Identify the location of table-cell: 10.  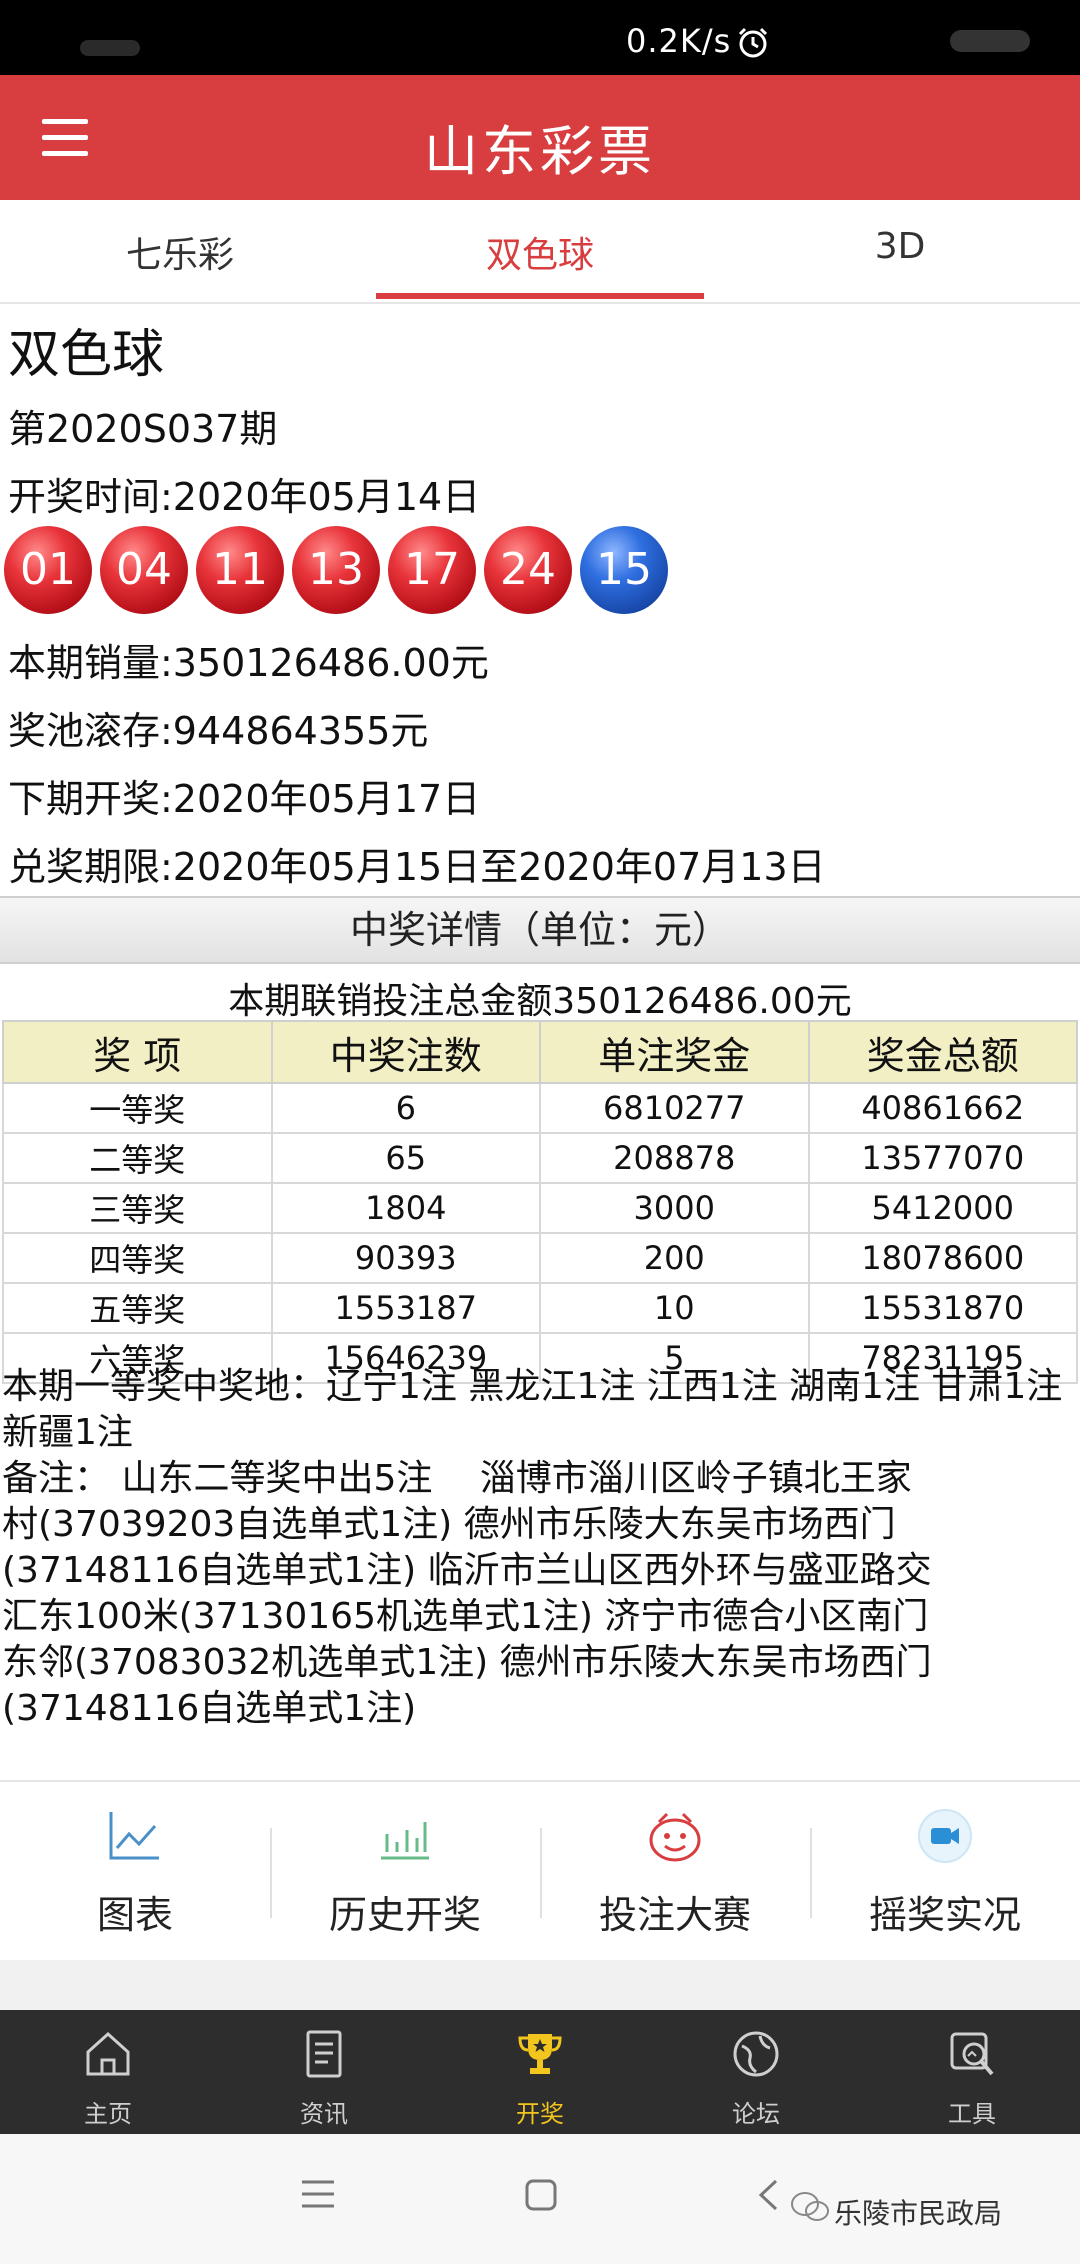
(674, 1308).